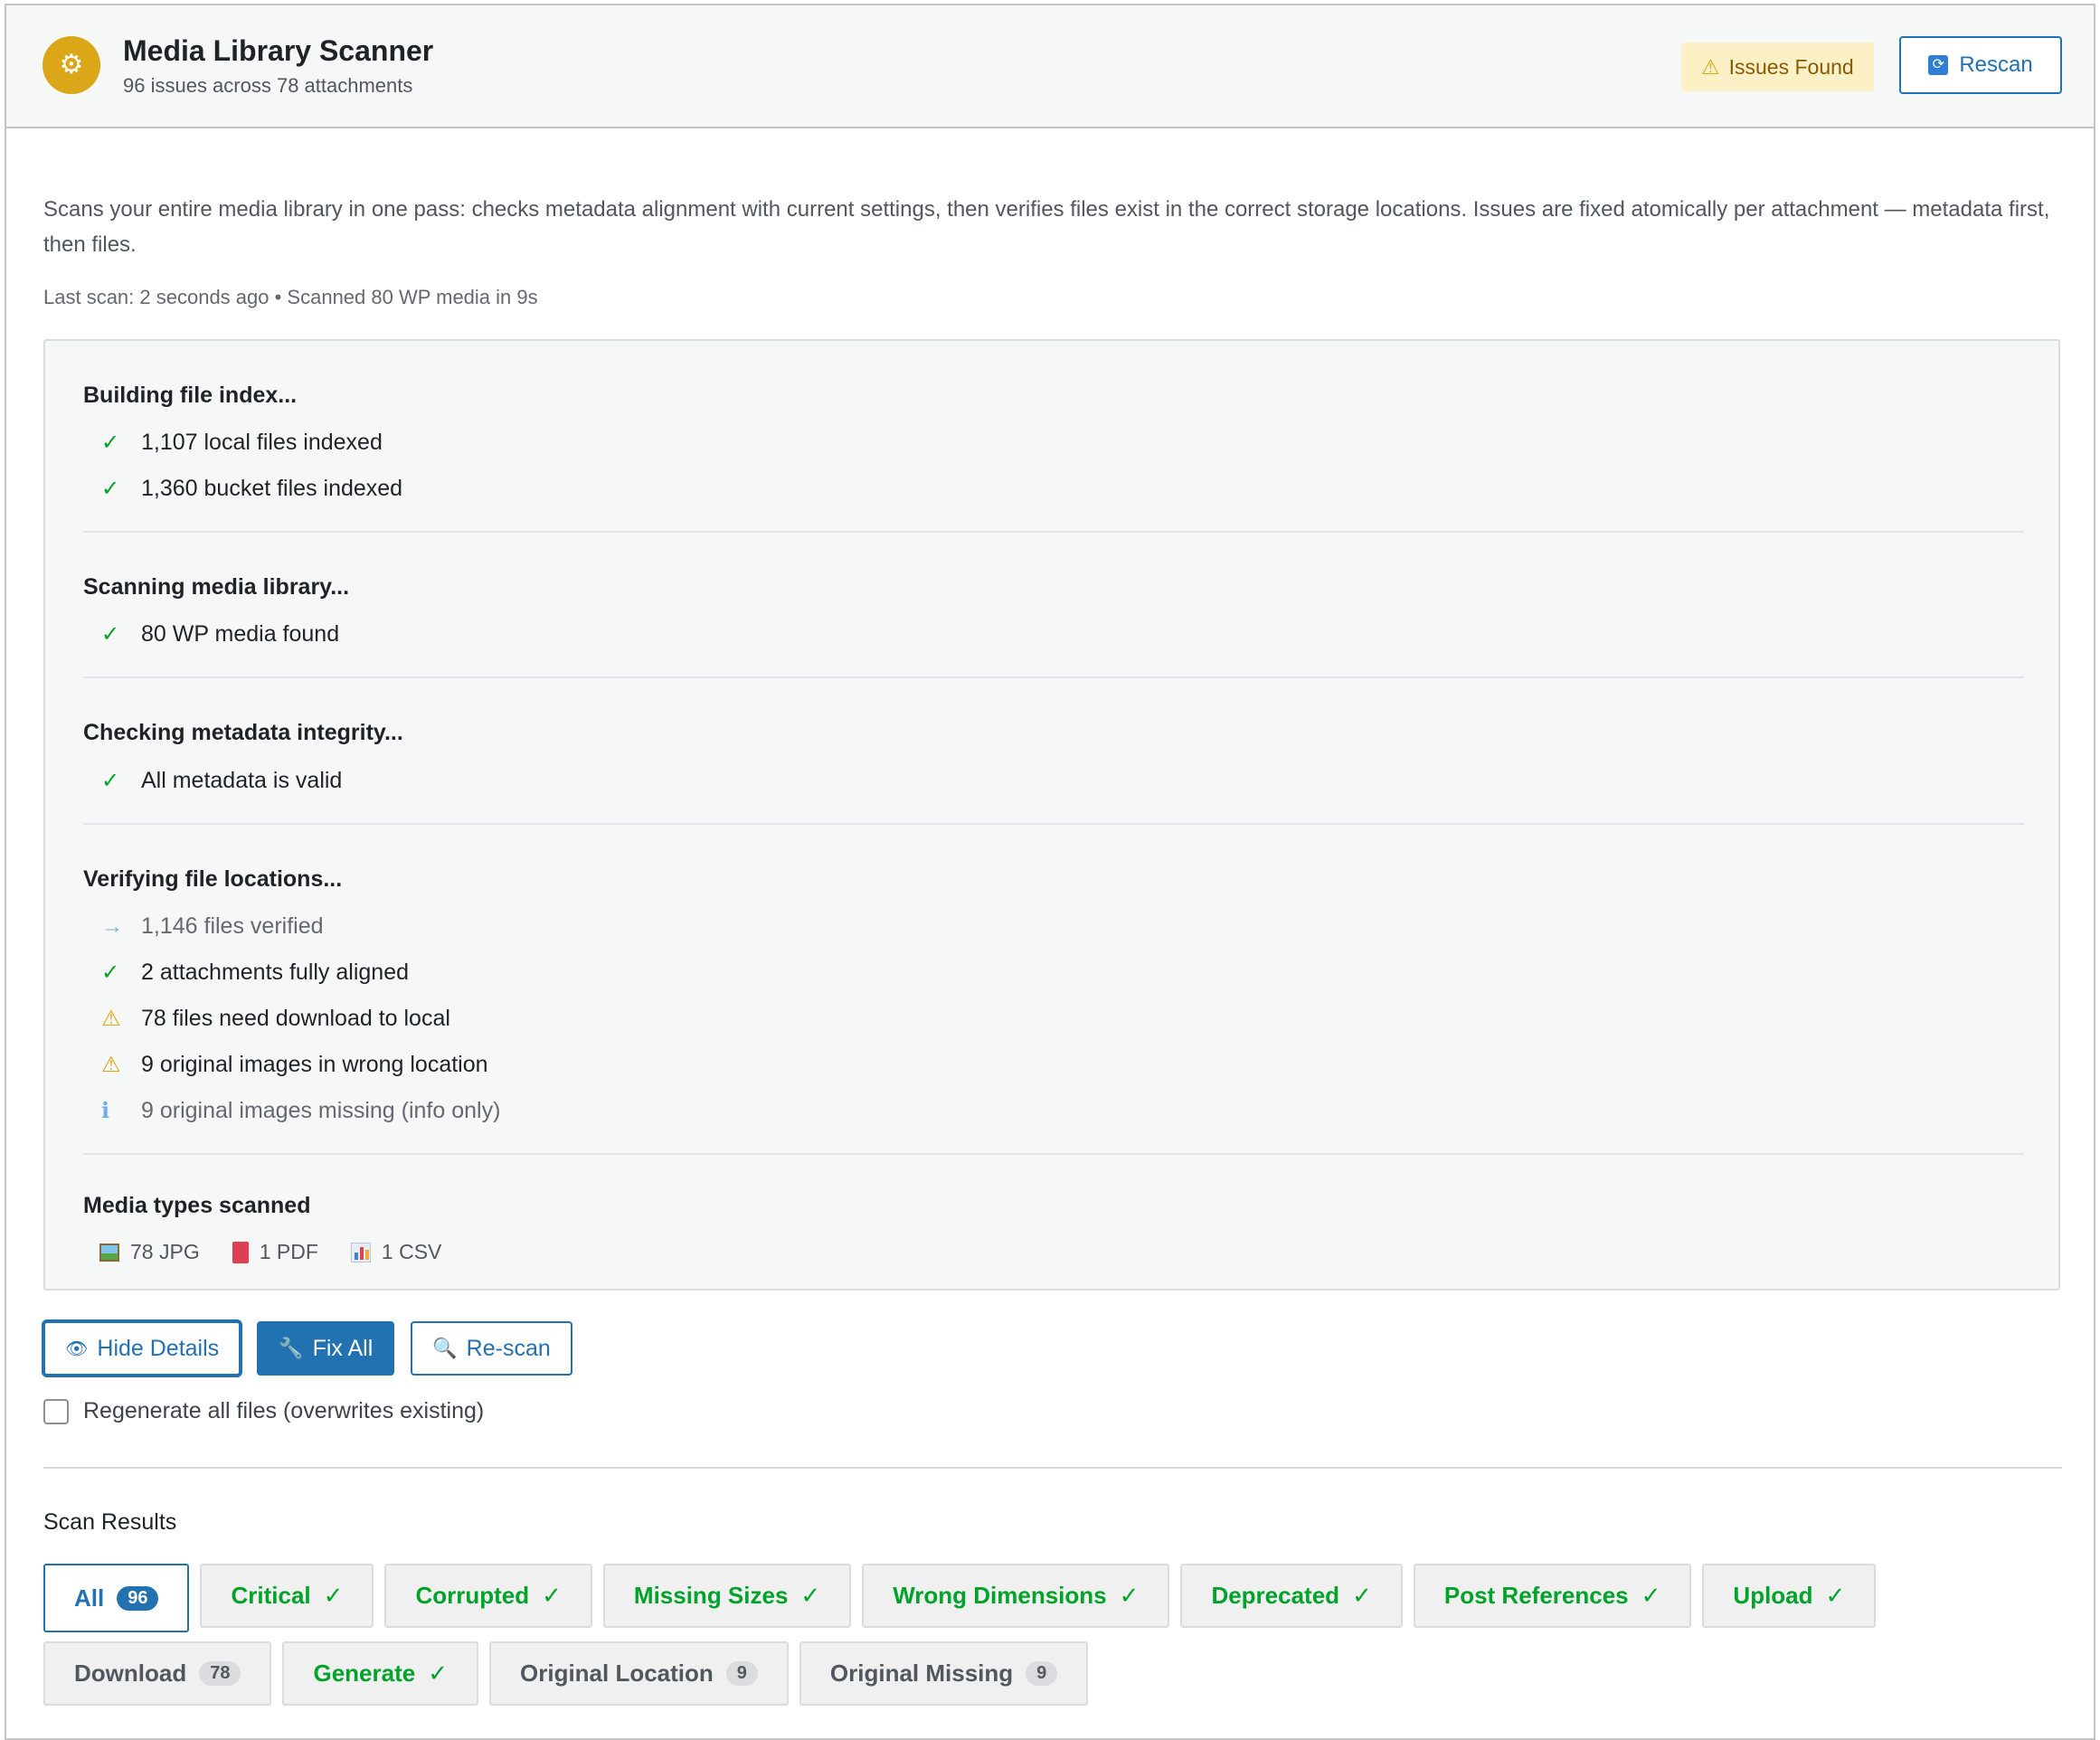 The width and height of the screenshot is (2100, 1740). What do you see at coordinates (268, 85) in the screenshot?
I see `page-subtitle: 96 issues across 78 attachments` at bounding box center [268, 85].